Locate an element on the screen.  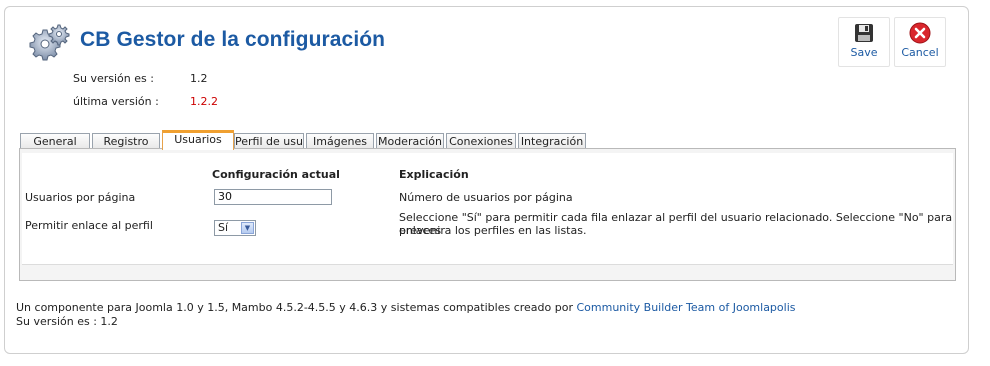
tab-conexiones: Conexiones is located at coordinates (481, 141).